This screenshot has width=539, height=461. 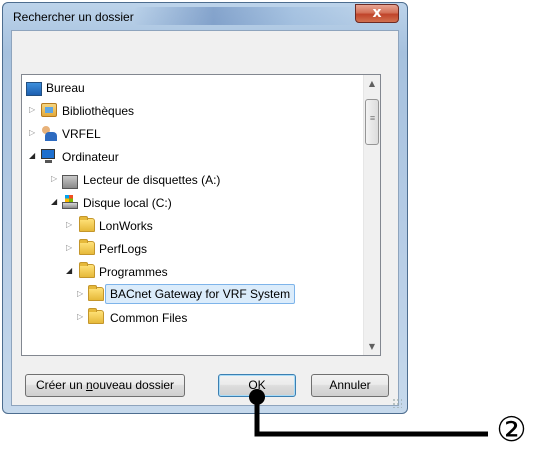 I want to click on callout-dot, so click(x=257, y=397).